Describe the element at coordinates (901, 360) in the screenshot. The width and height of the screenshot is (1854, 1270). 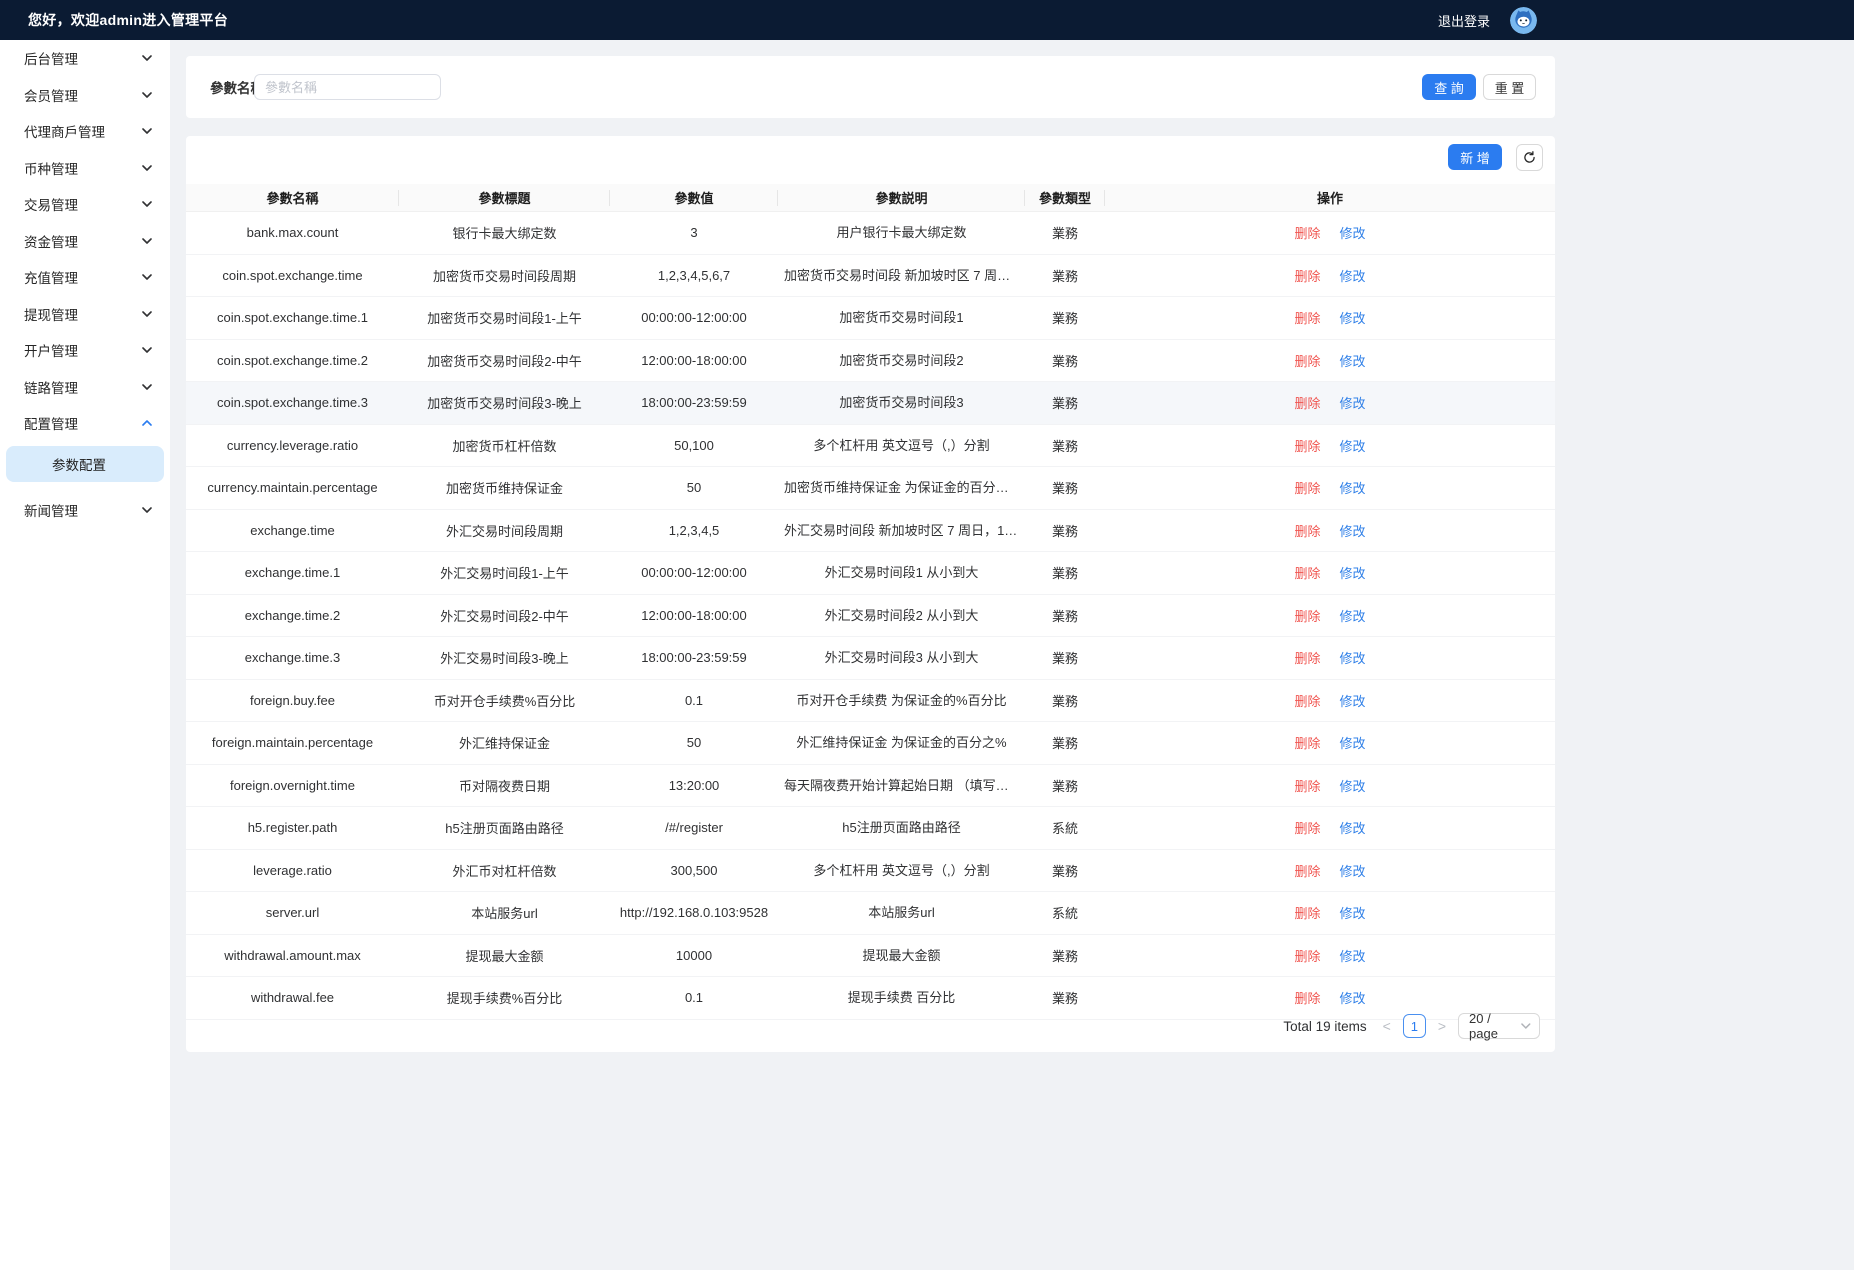
I see `cell-param-desc: 加密货币交易时间段2` at that location.